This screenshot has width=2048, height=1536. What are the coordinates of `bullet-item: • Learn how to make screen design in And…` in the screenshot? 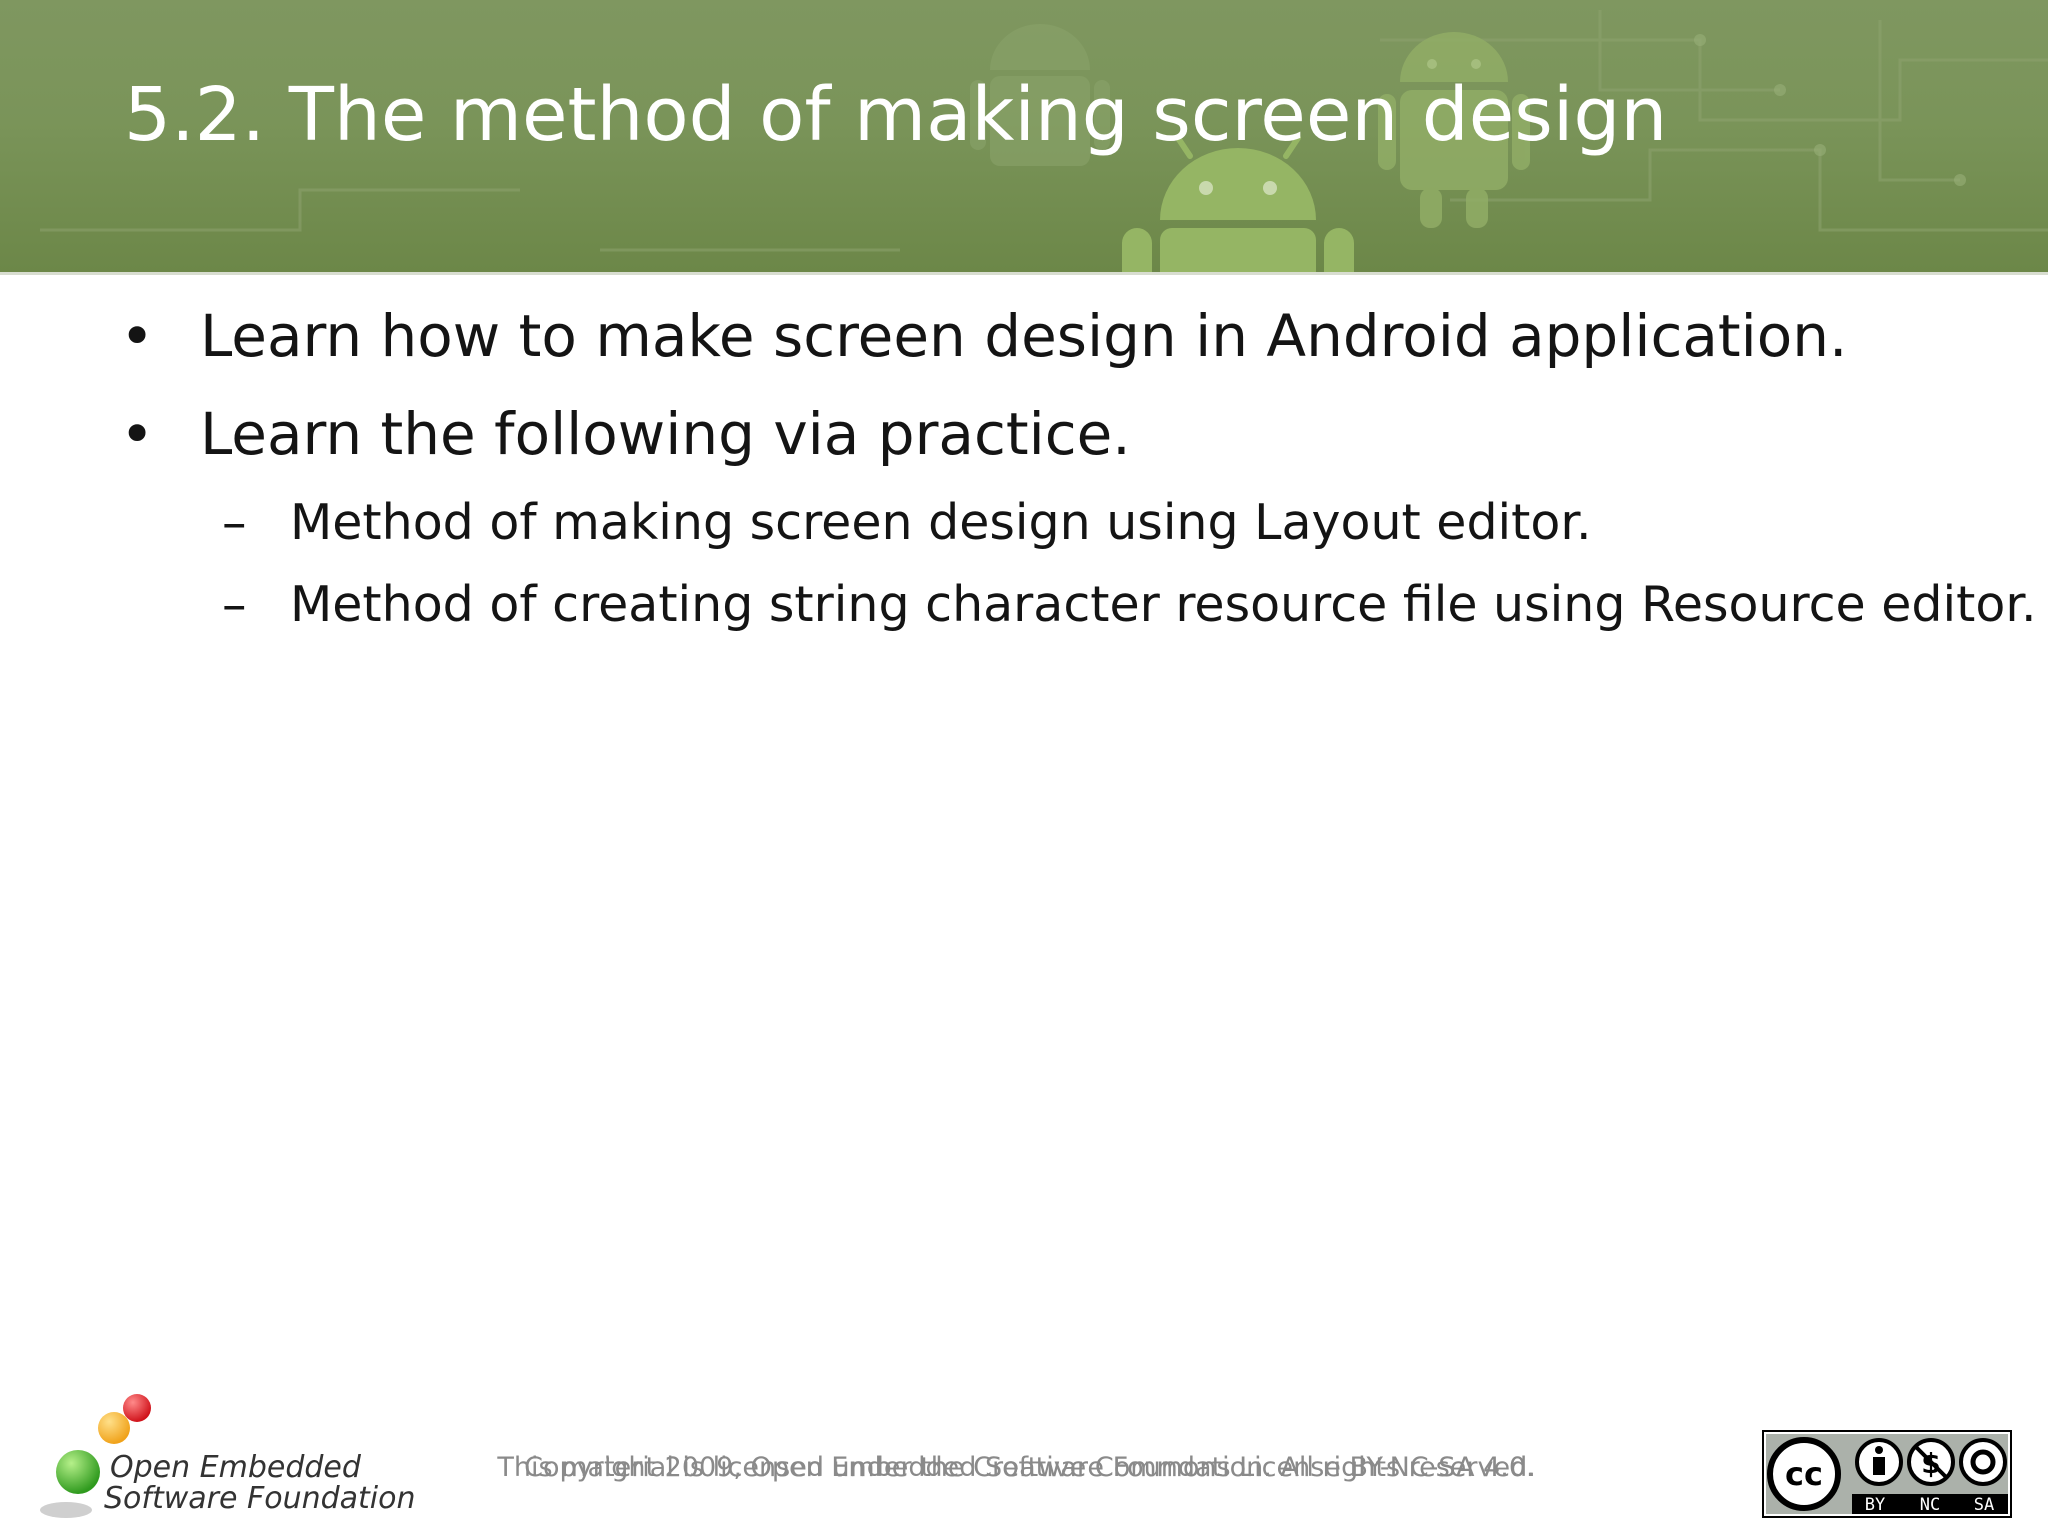 It's located at (983, 336).